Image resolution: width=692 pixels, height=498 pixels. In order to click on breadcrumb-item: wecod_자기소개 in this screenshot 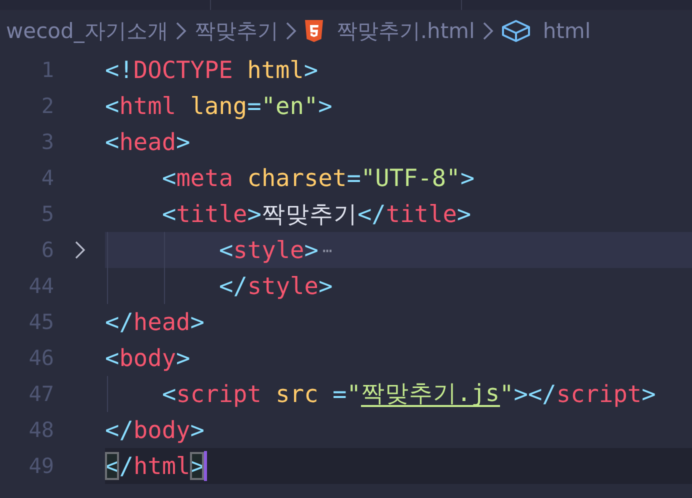, I will do `click(87, 31)`.